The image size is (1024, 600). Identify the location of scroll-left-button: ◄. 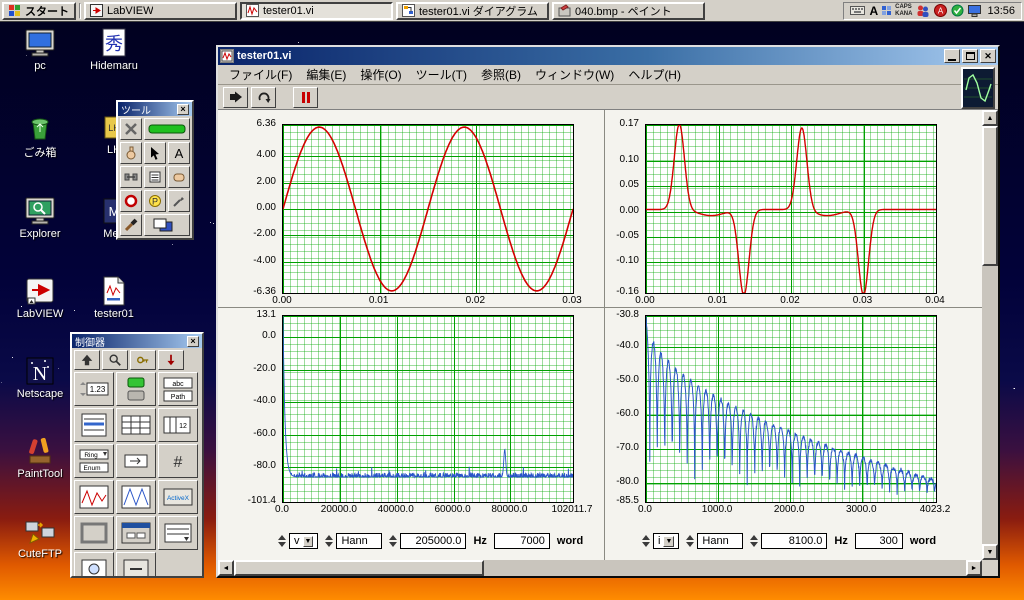
(226, 568).